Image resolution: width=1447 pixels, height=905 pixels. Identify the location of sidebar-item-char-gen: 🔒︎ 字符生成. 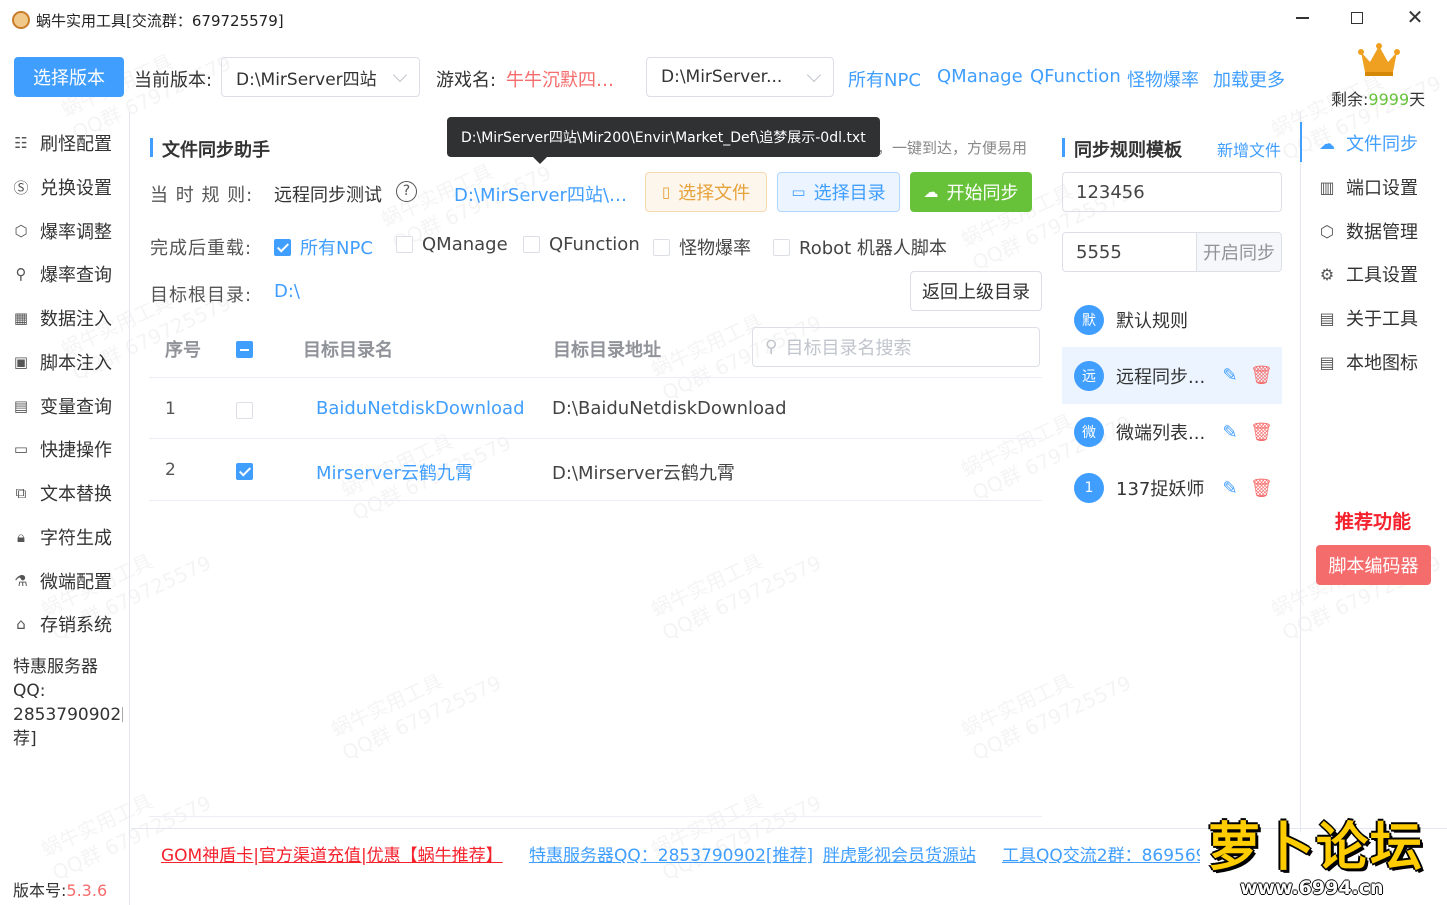
(61, 537).